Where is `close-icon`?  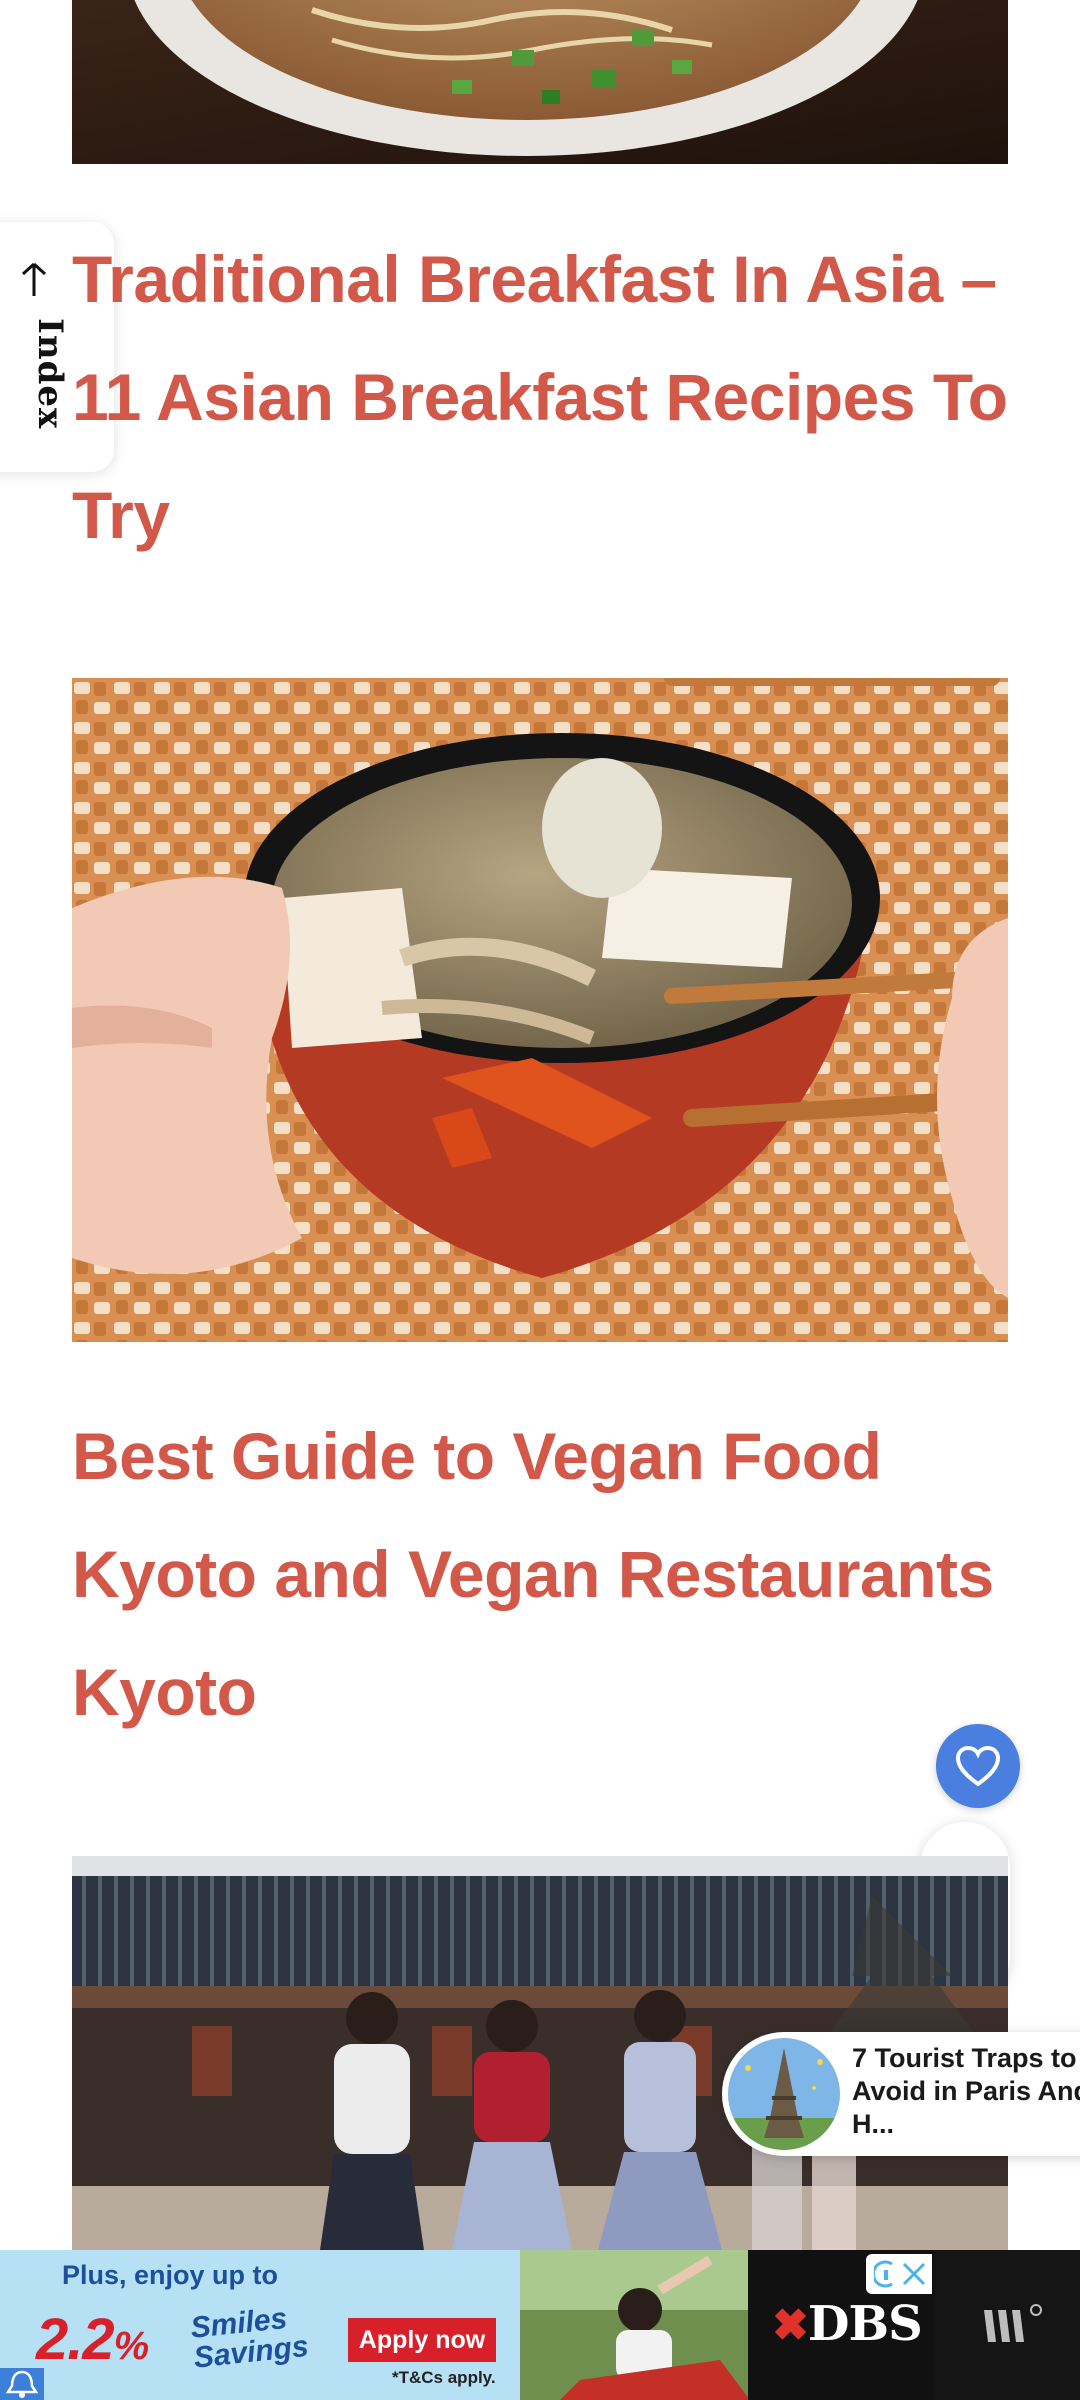
close-icon is located at coordinates (914, 2276).